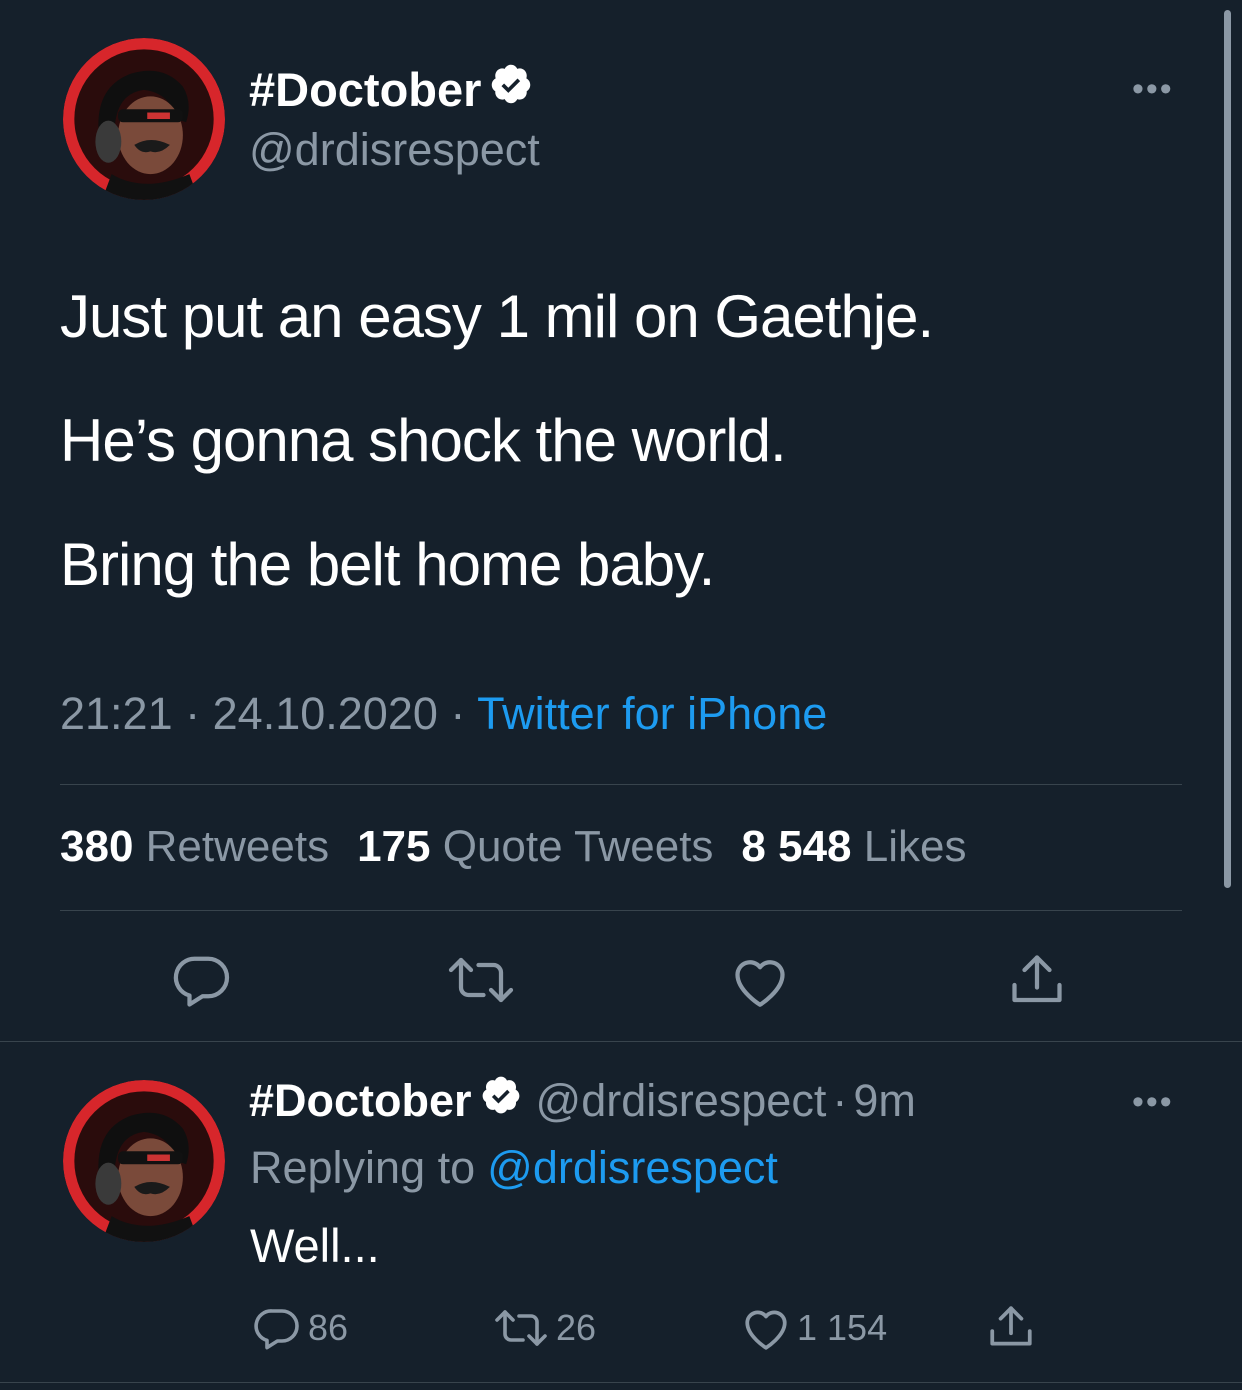  Describe the element at coordinates (578, 846) in the screenshot. I see `quotes-label: Quote Tweets` at that location.